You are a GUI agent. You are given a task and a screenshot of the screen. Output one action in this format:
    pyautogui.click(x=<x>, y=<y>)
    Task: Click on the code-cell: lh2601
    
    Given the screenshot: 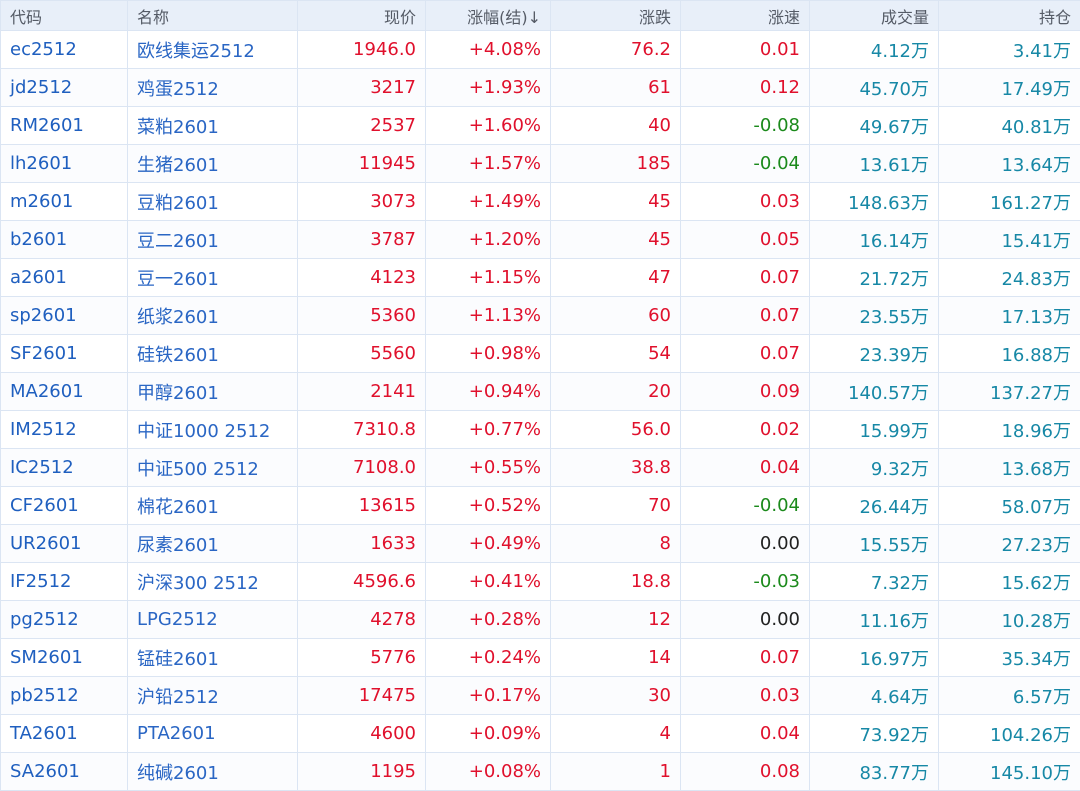 What is the action you would take?
    pyautogui.click(x=64, y=164)
    